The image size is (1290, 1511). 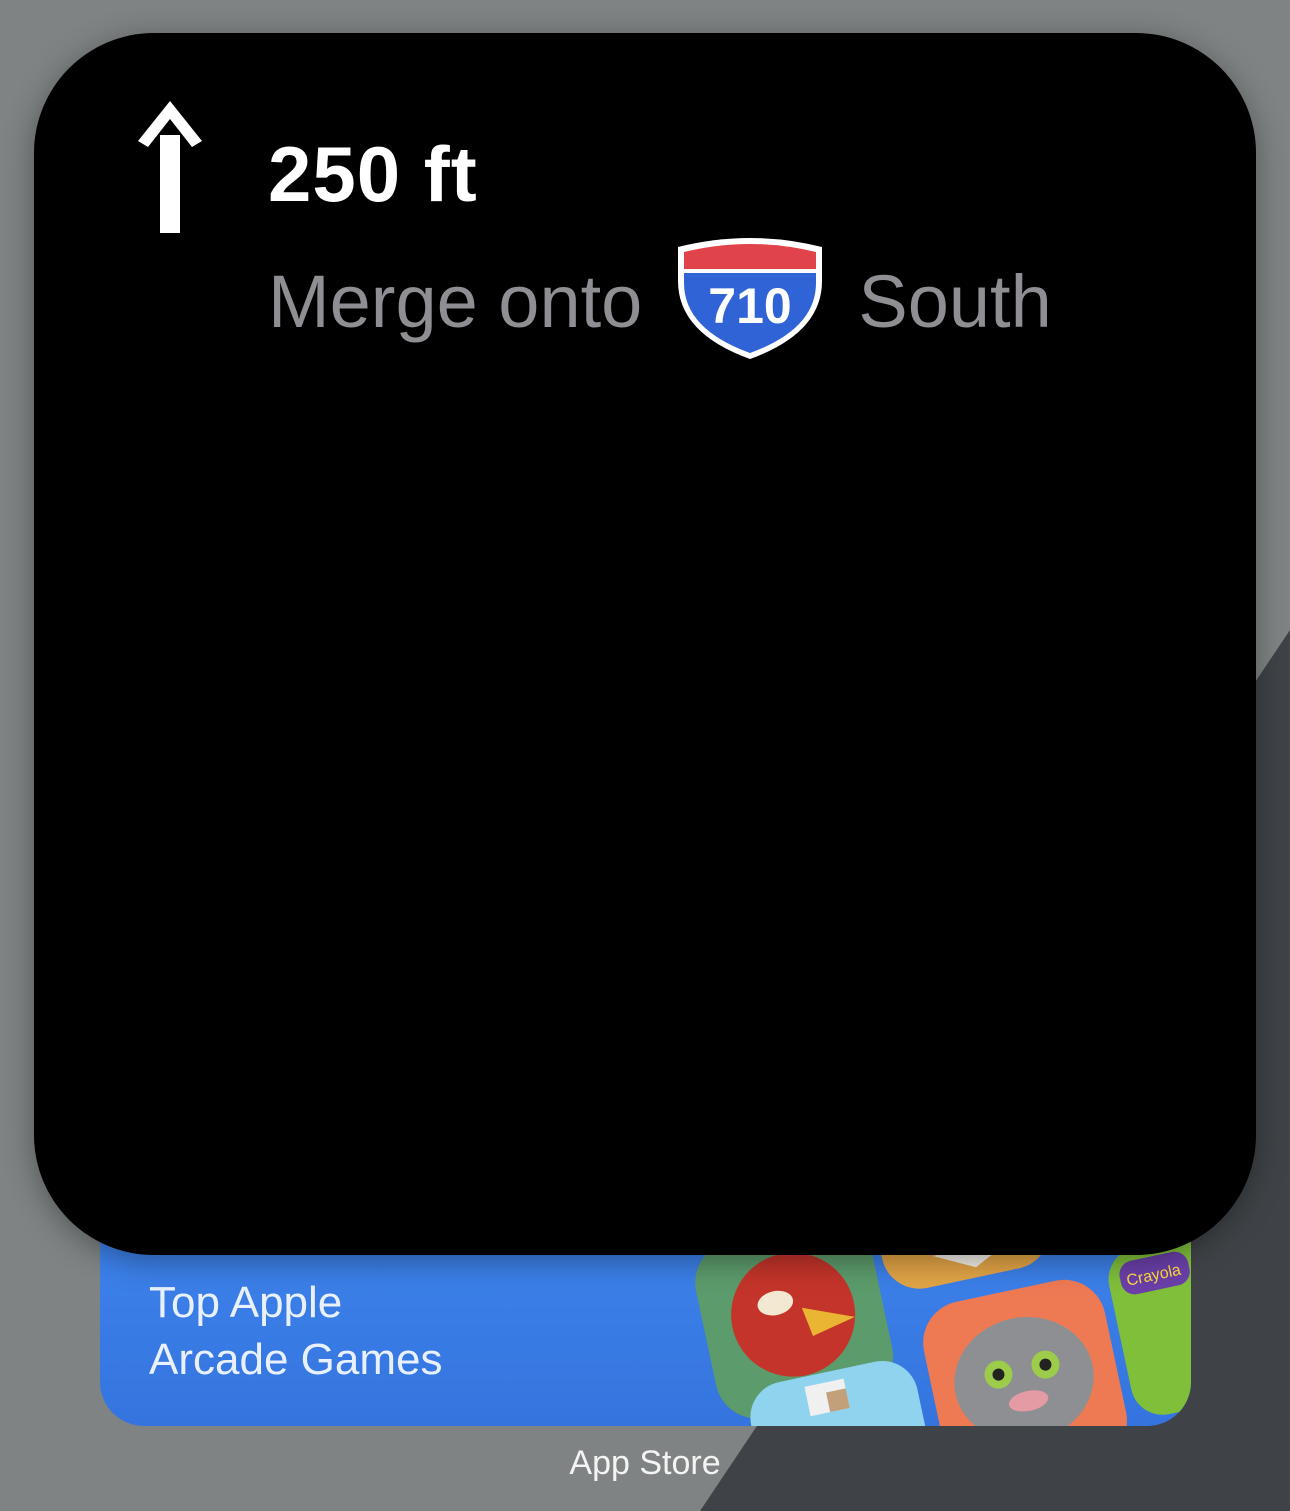 What do you see at coordinates (955, 301) in the screenshot?
I see `instruction-suffix: South` at bounding box center [955, 301].